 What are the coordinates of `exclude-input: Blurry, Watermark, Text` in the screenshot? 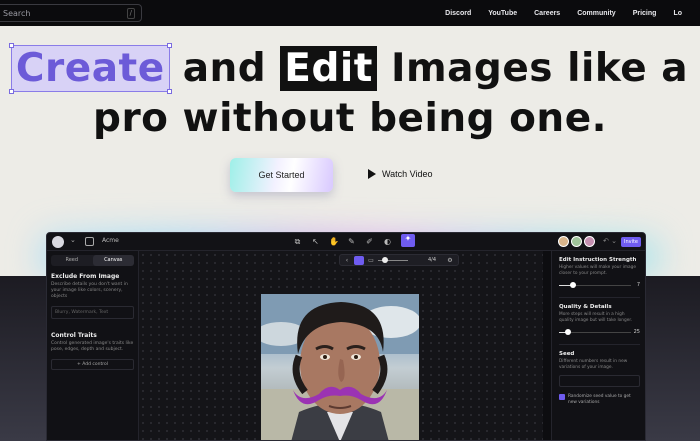 It's located at (92, 312).